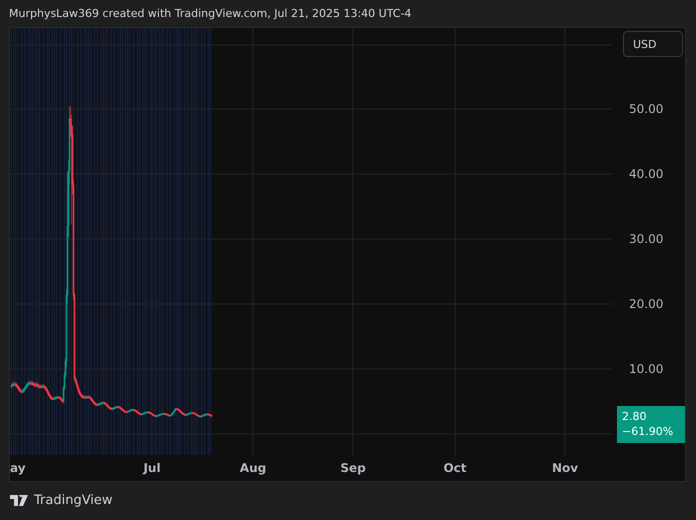 The width and height of the screenshot is (696, 520). I want to click on price-change: −61.90%, so click(648, 431).